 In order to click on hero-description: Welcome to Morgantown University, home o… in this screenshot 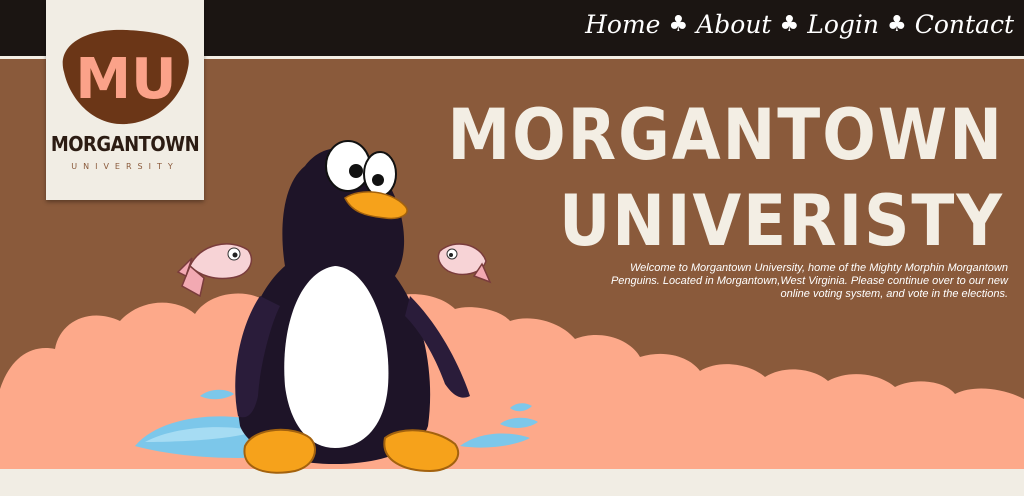, I will do `click(809, 281)`.